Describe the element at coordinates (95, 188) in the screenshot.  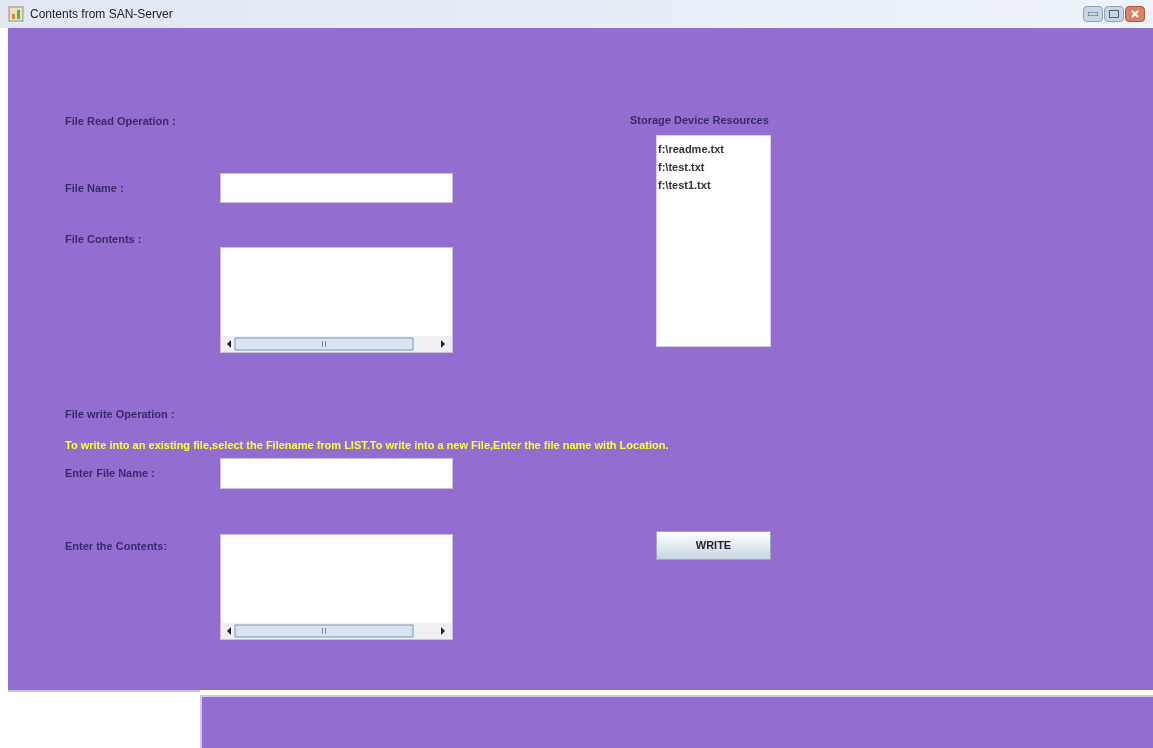
I see `field-label: File Name :` at that location.